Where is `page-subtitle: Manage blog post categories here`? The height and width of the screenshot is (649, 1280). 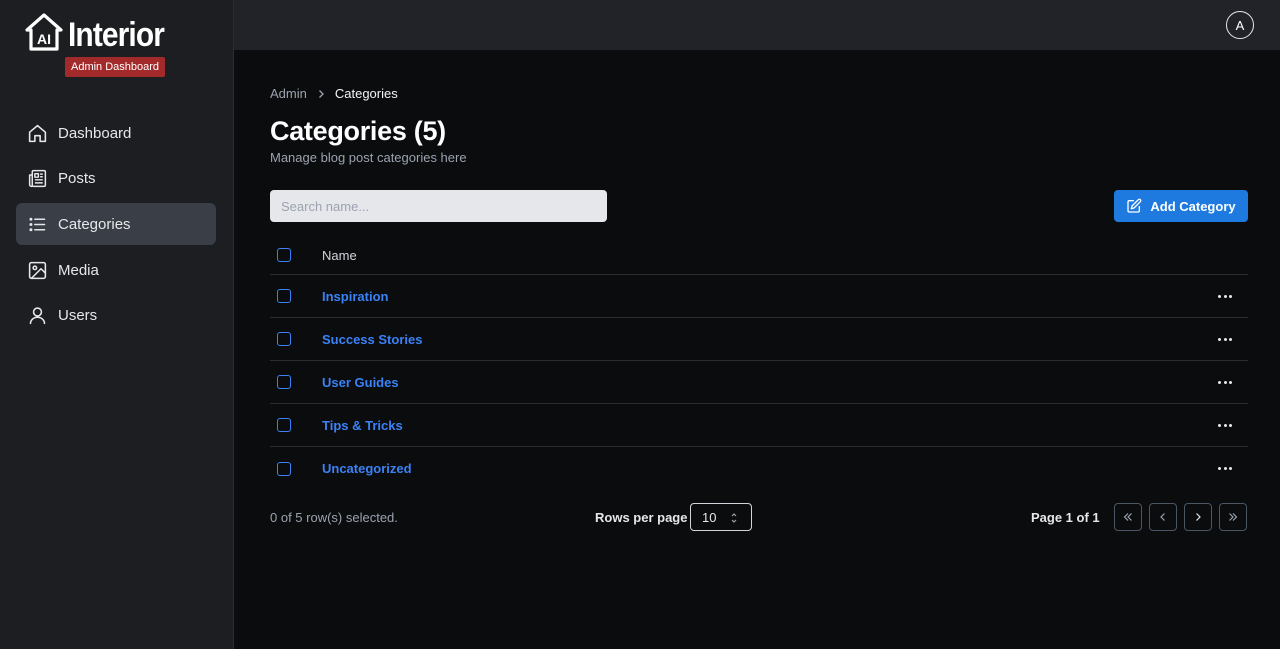 page-subtitle: Manage blog post categories here is located at coordinates (368, 157).